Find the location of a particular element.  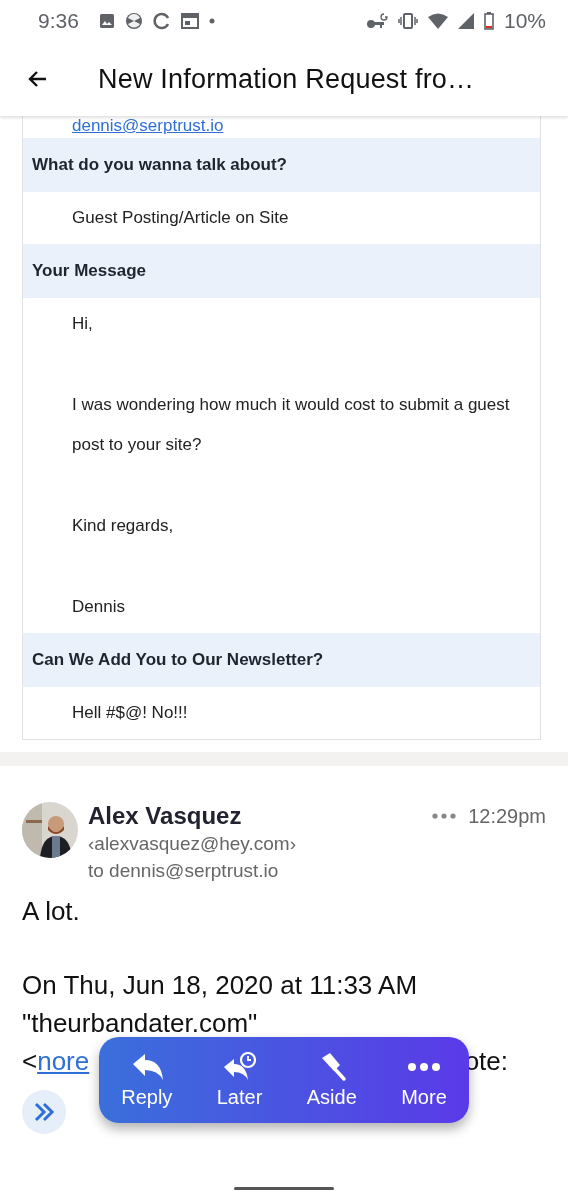

field-label: Can We Add You to Our Newsletter? is located at coordinates (281, 660).